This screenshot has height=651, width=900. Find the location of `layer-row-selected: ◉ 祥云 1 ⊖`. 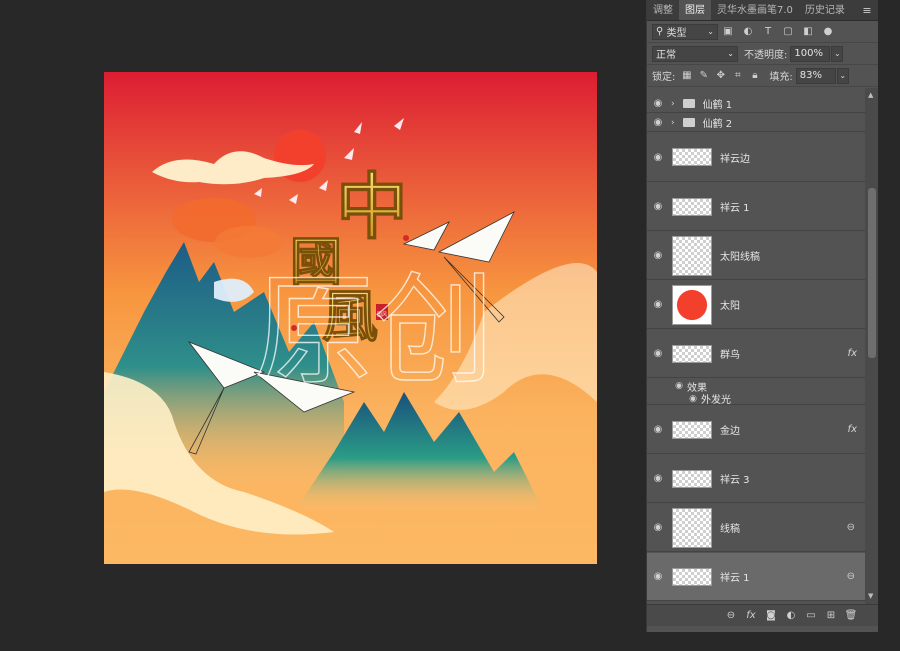

layer-row-selected: ◉ 祥云 1 ⊖ is located at coordinates (756, 577).